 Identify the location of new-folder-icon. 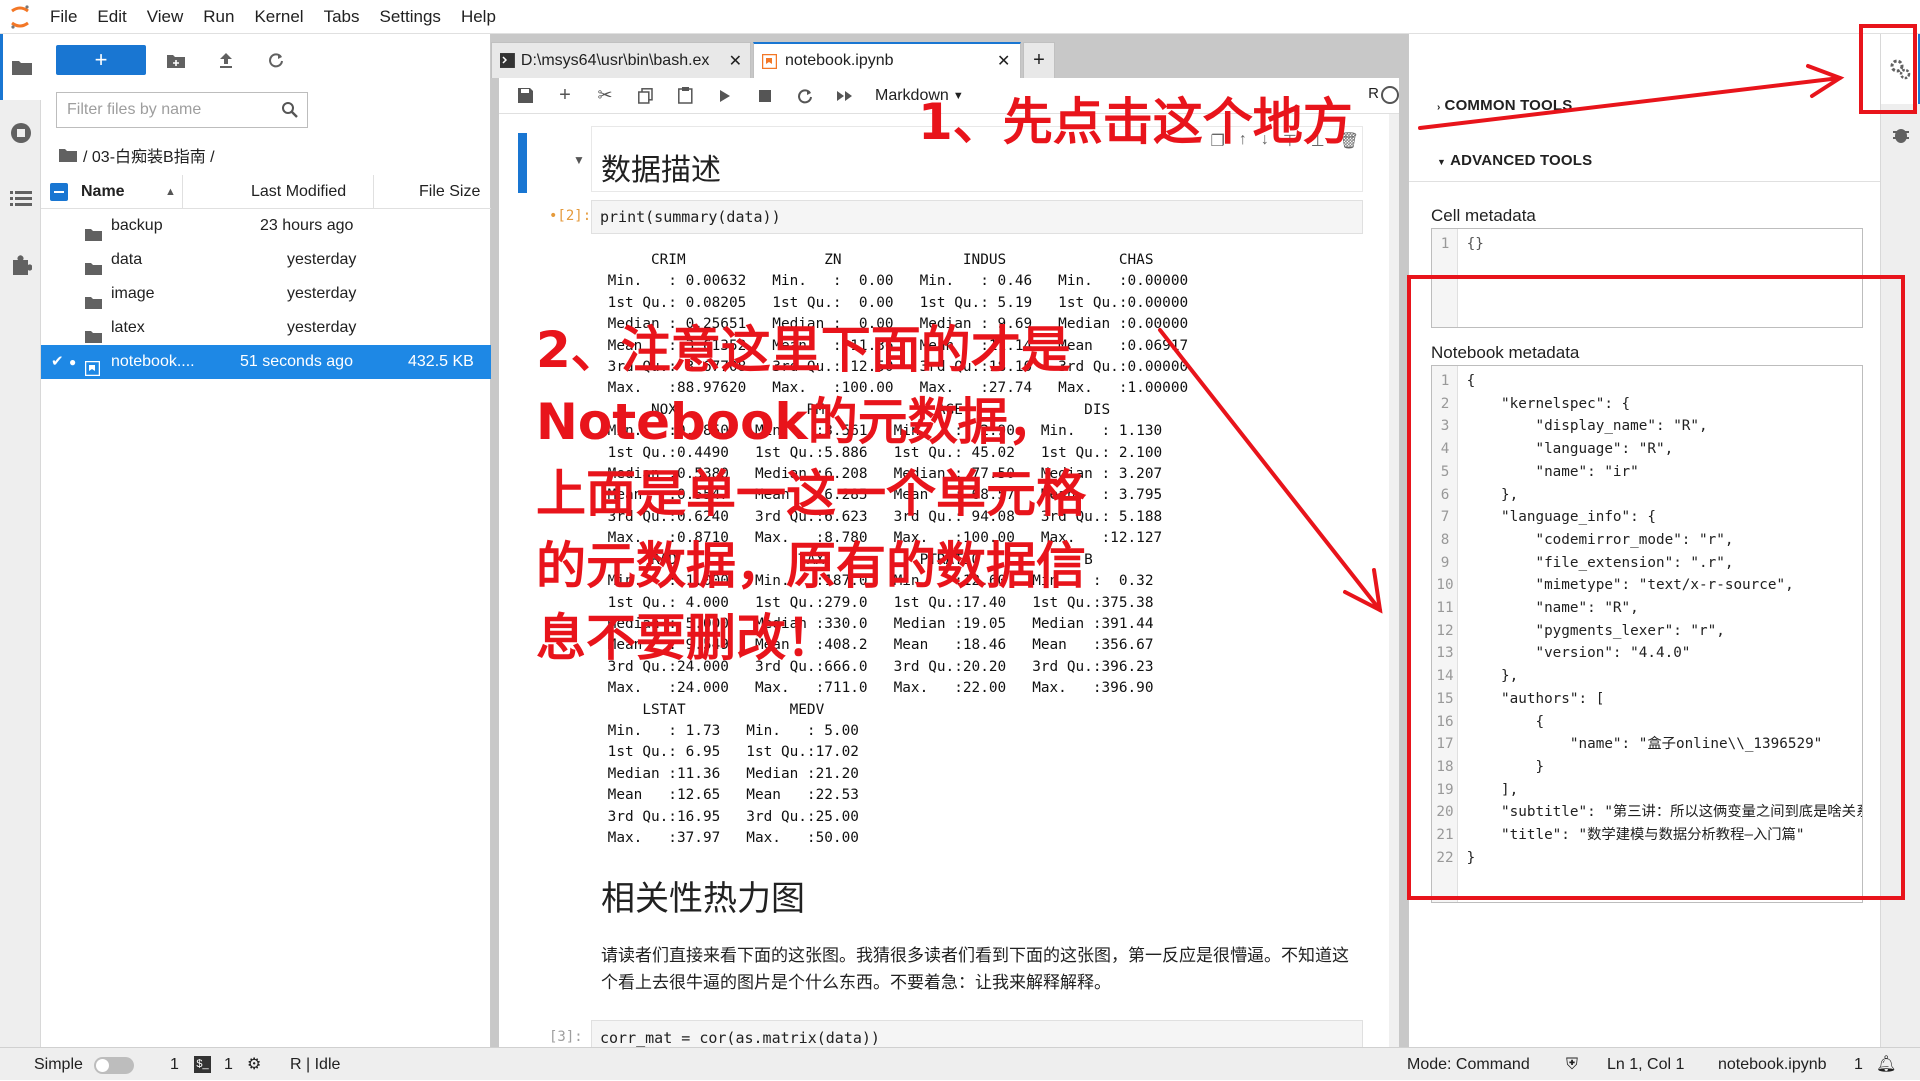
(176, 61).